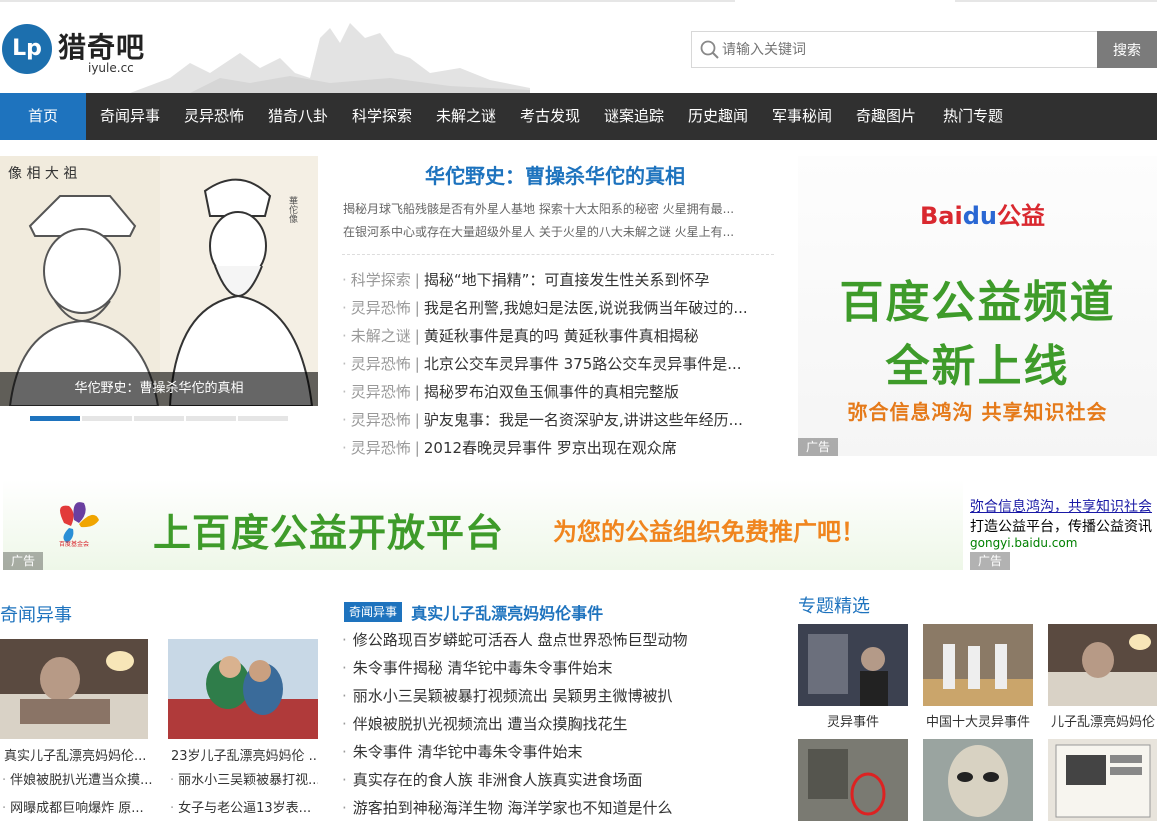  I want to click on list-item: · 灵异恐怖 | 2012春晚灵异事件 罗京出现在观众席, so click(558, 448).